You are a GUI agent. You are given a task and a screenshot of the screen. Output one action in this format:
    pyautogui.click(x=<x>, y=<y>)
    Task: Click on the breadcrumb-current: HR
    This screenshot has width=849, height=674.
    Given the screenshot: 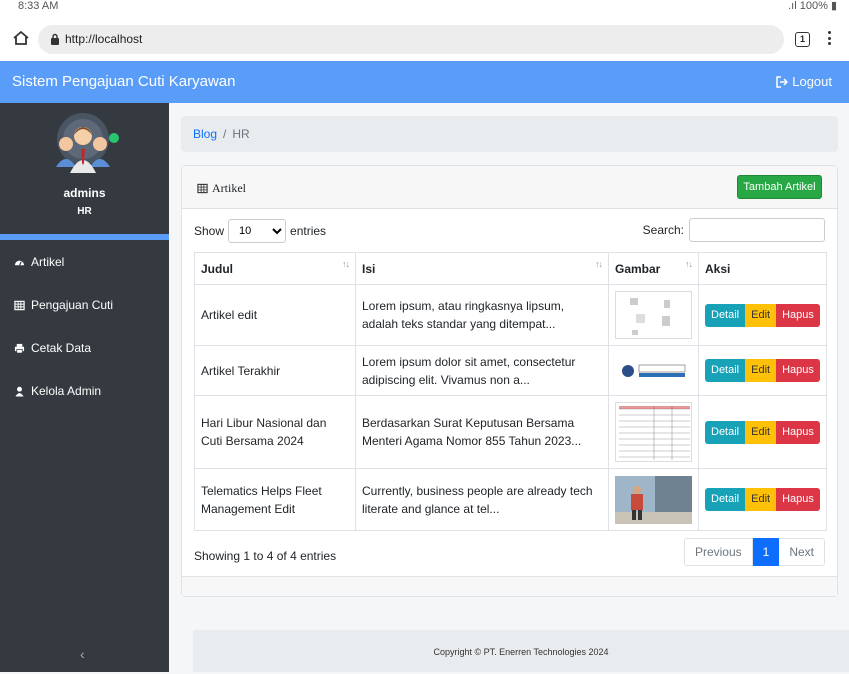 What is the action you would take?
    pyautogui.click(x=241, y=134)
    